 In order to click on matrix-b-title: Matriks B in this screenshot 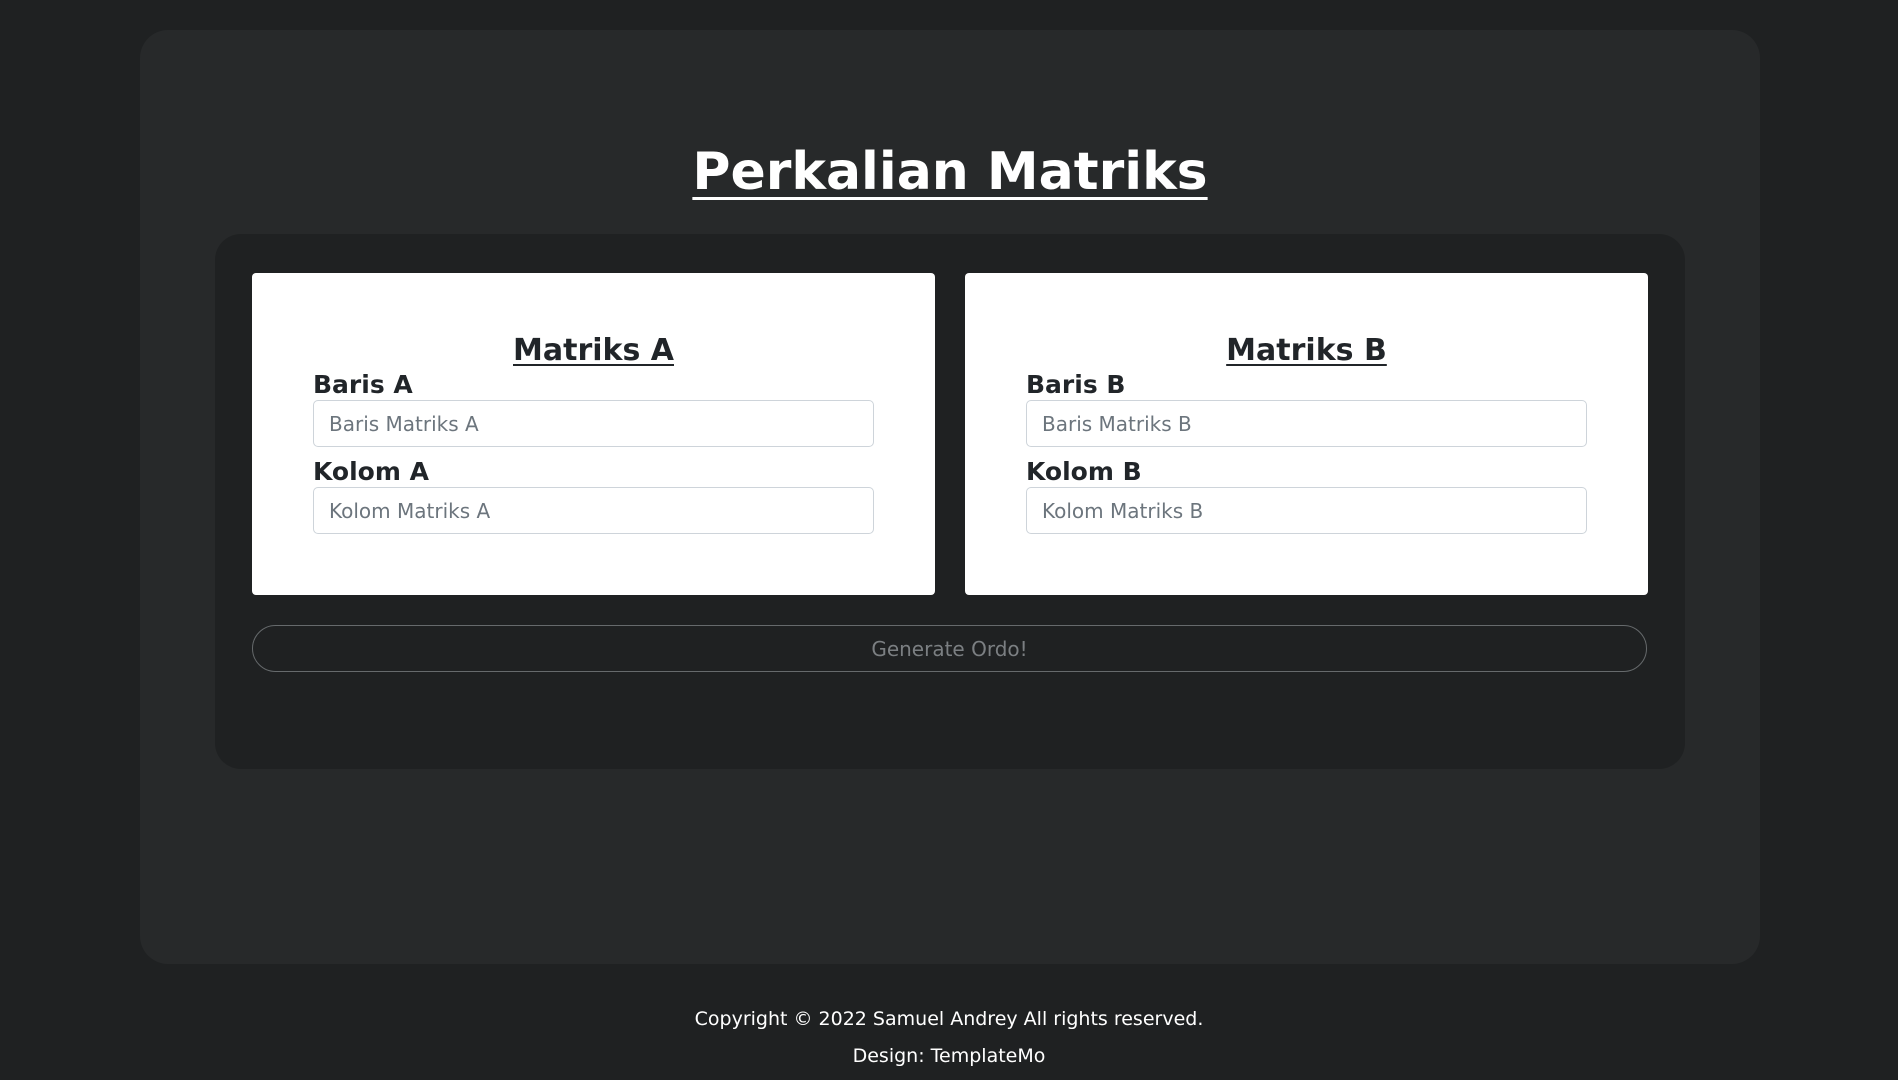, I will do `click(1306, 350)`.